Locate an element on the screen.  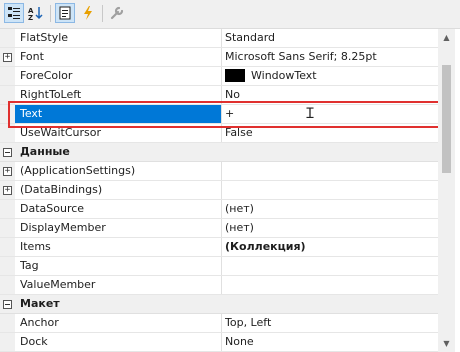
property-value: Standard is located at coordinates (329, 38).